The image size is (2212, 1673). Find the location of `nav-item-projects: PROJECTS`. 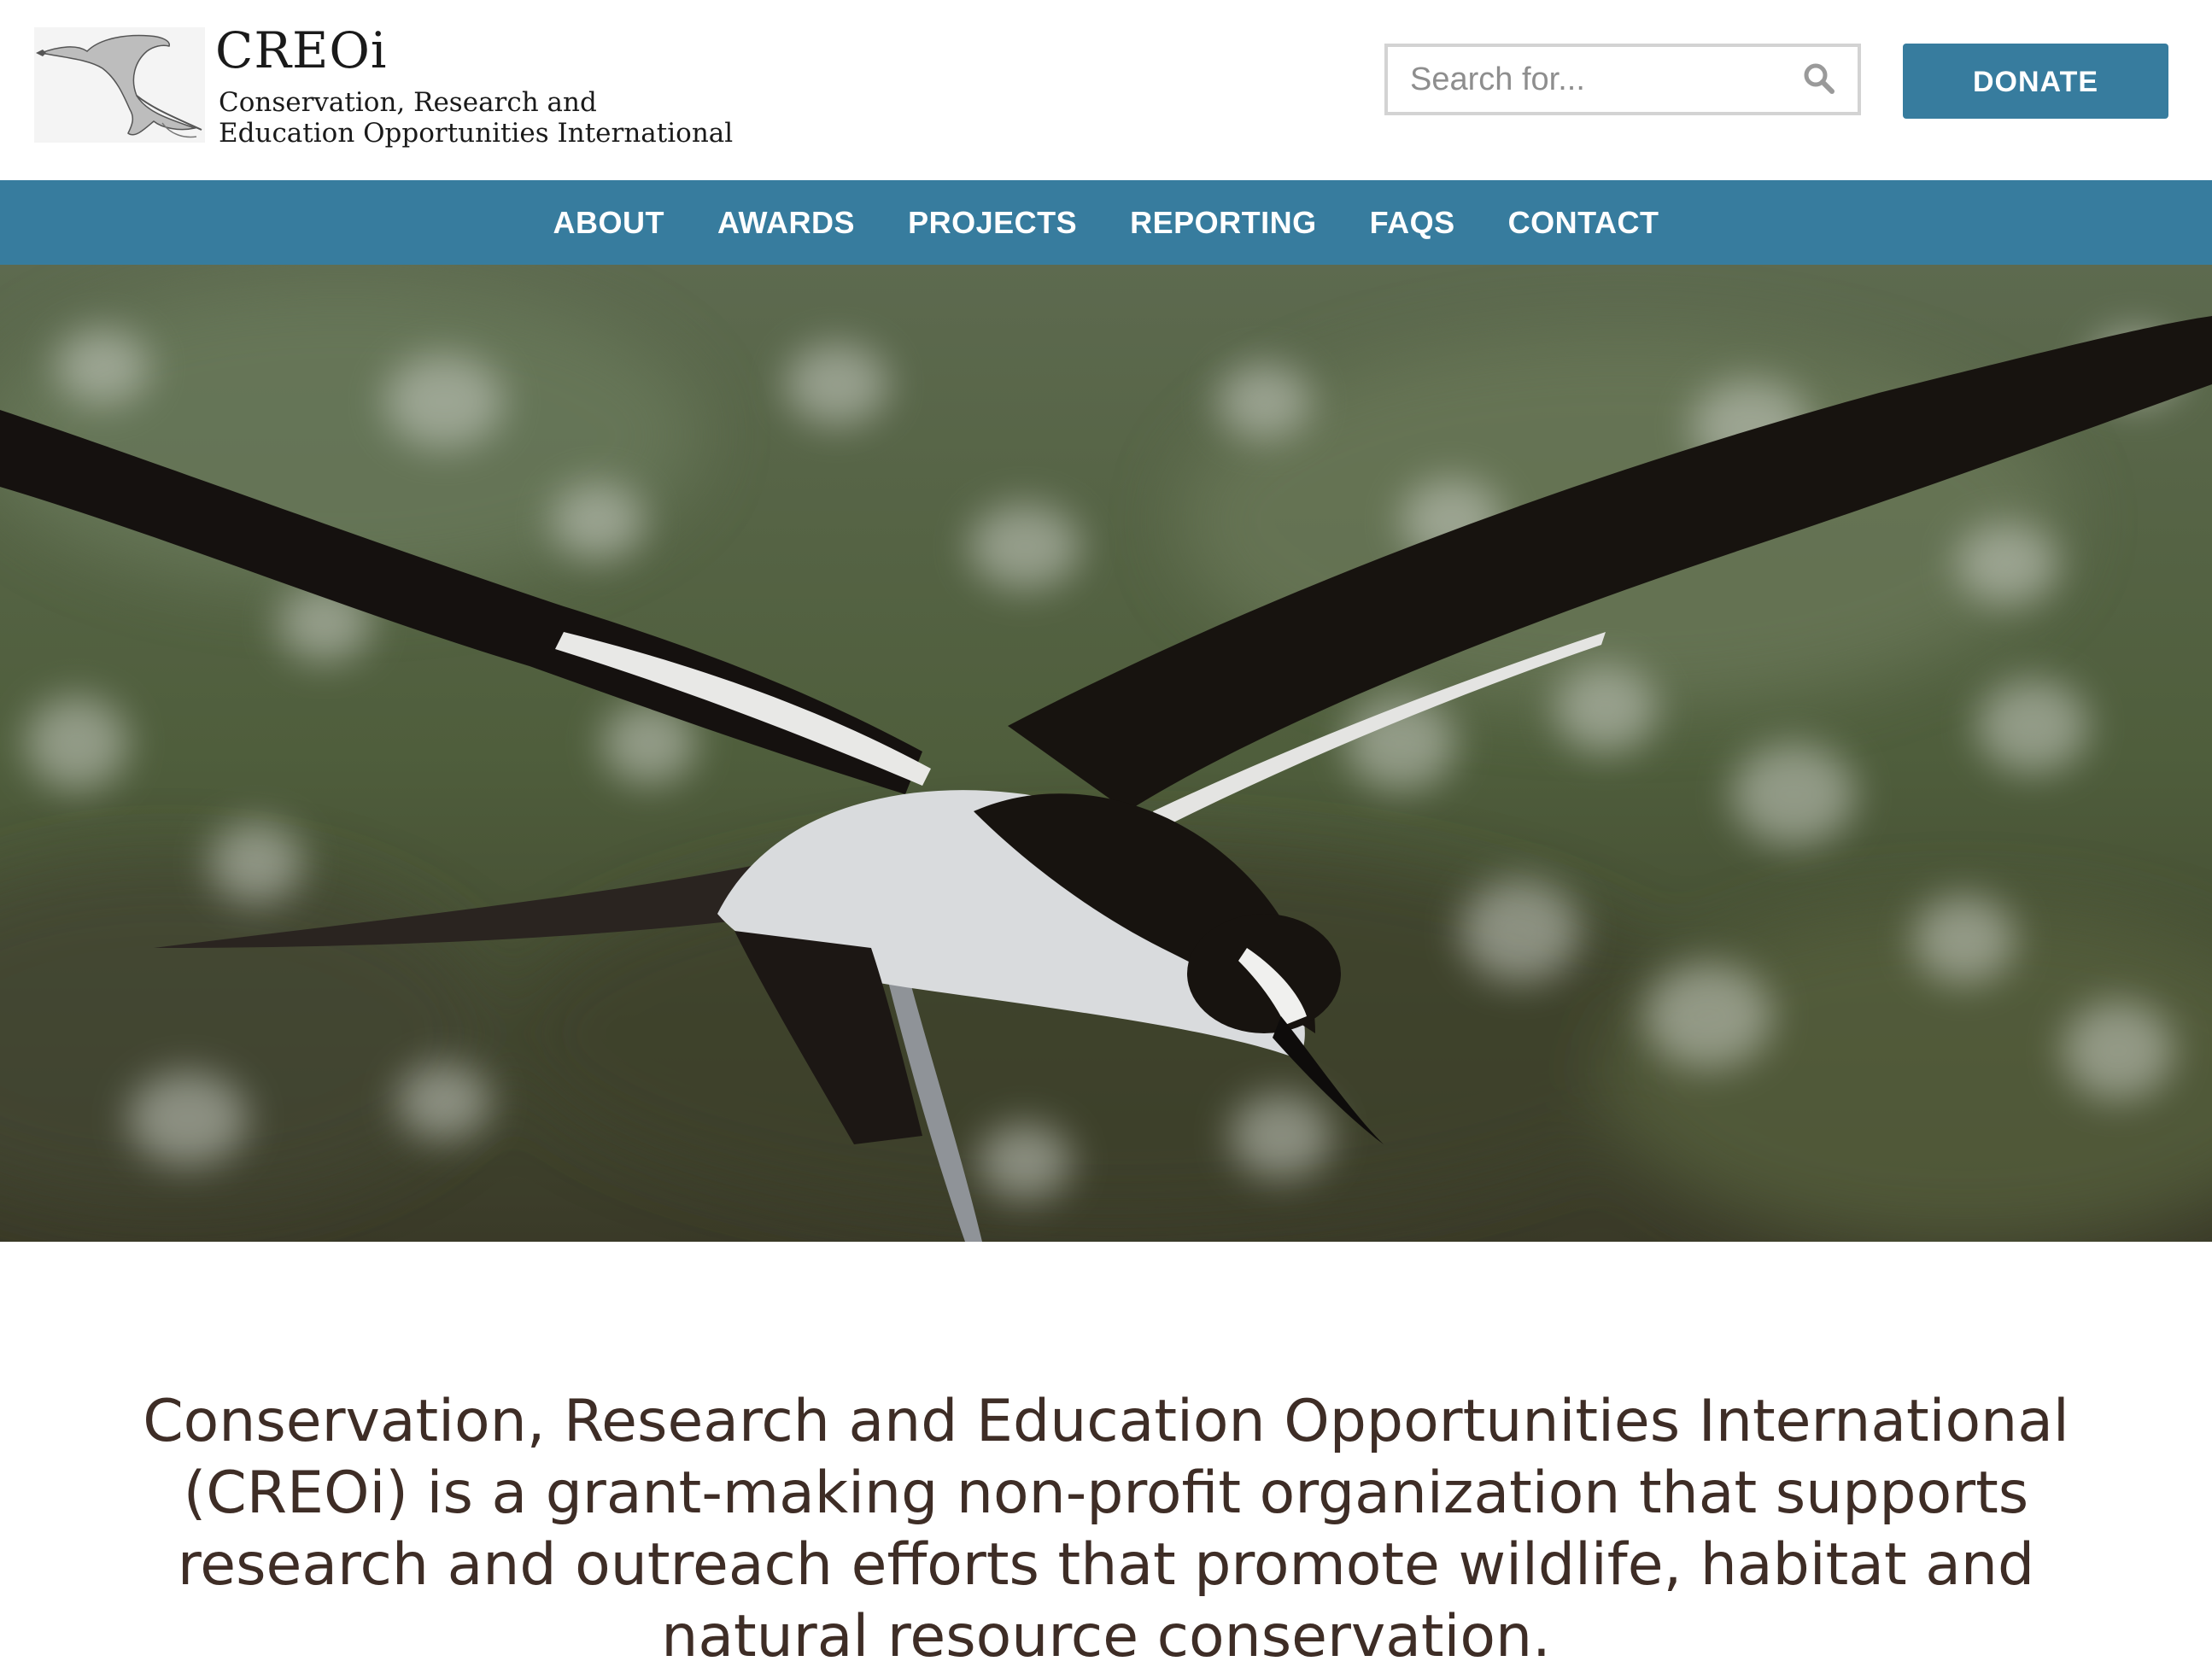

nav-item-projects: PROJECTS is located at coordinates (993, 223).